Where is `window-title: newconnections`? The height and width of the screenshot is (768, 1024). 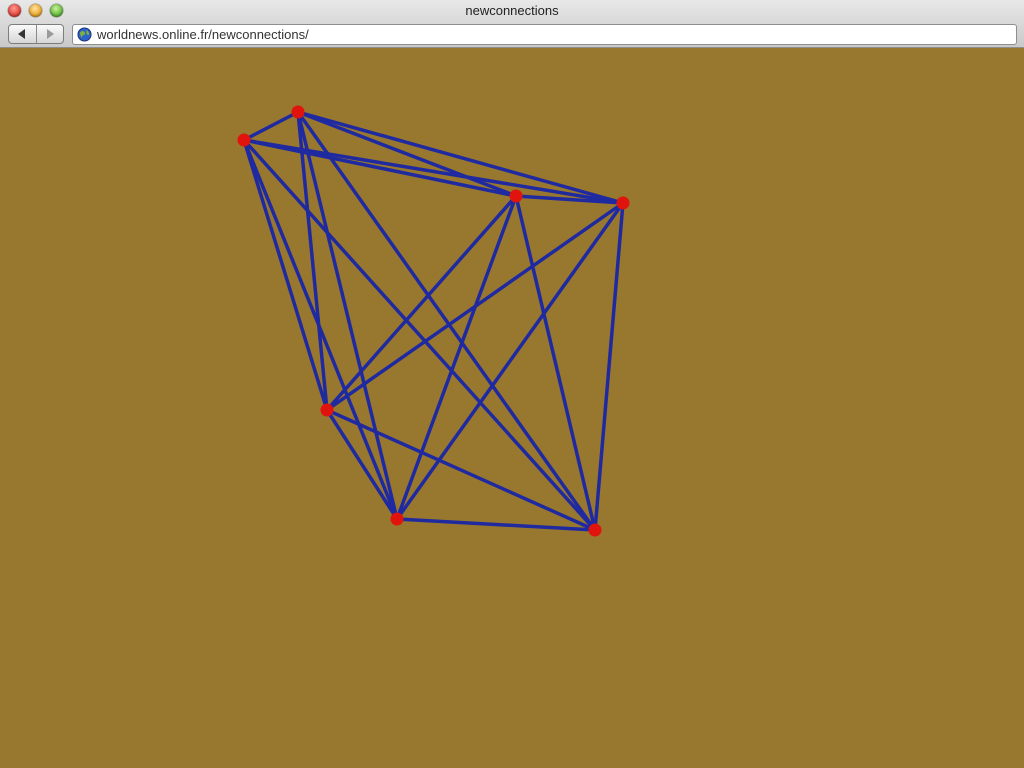
window-title: newconnections is located at coordinates (512, 10).